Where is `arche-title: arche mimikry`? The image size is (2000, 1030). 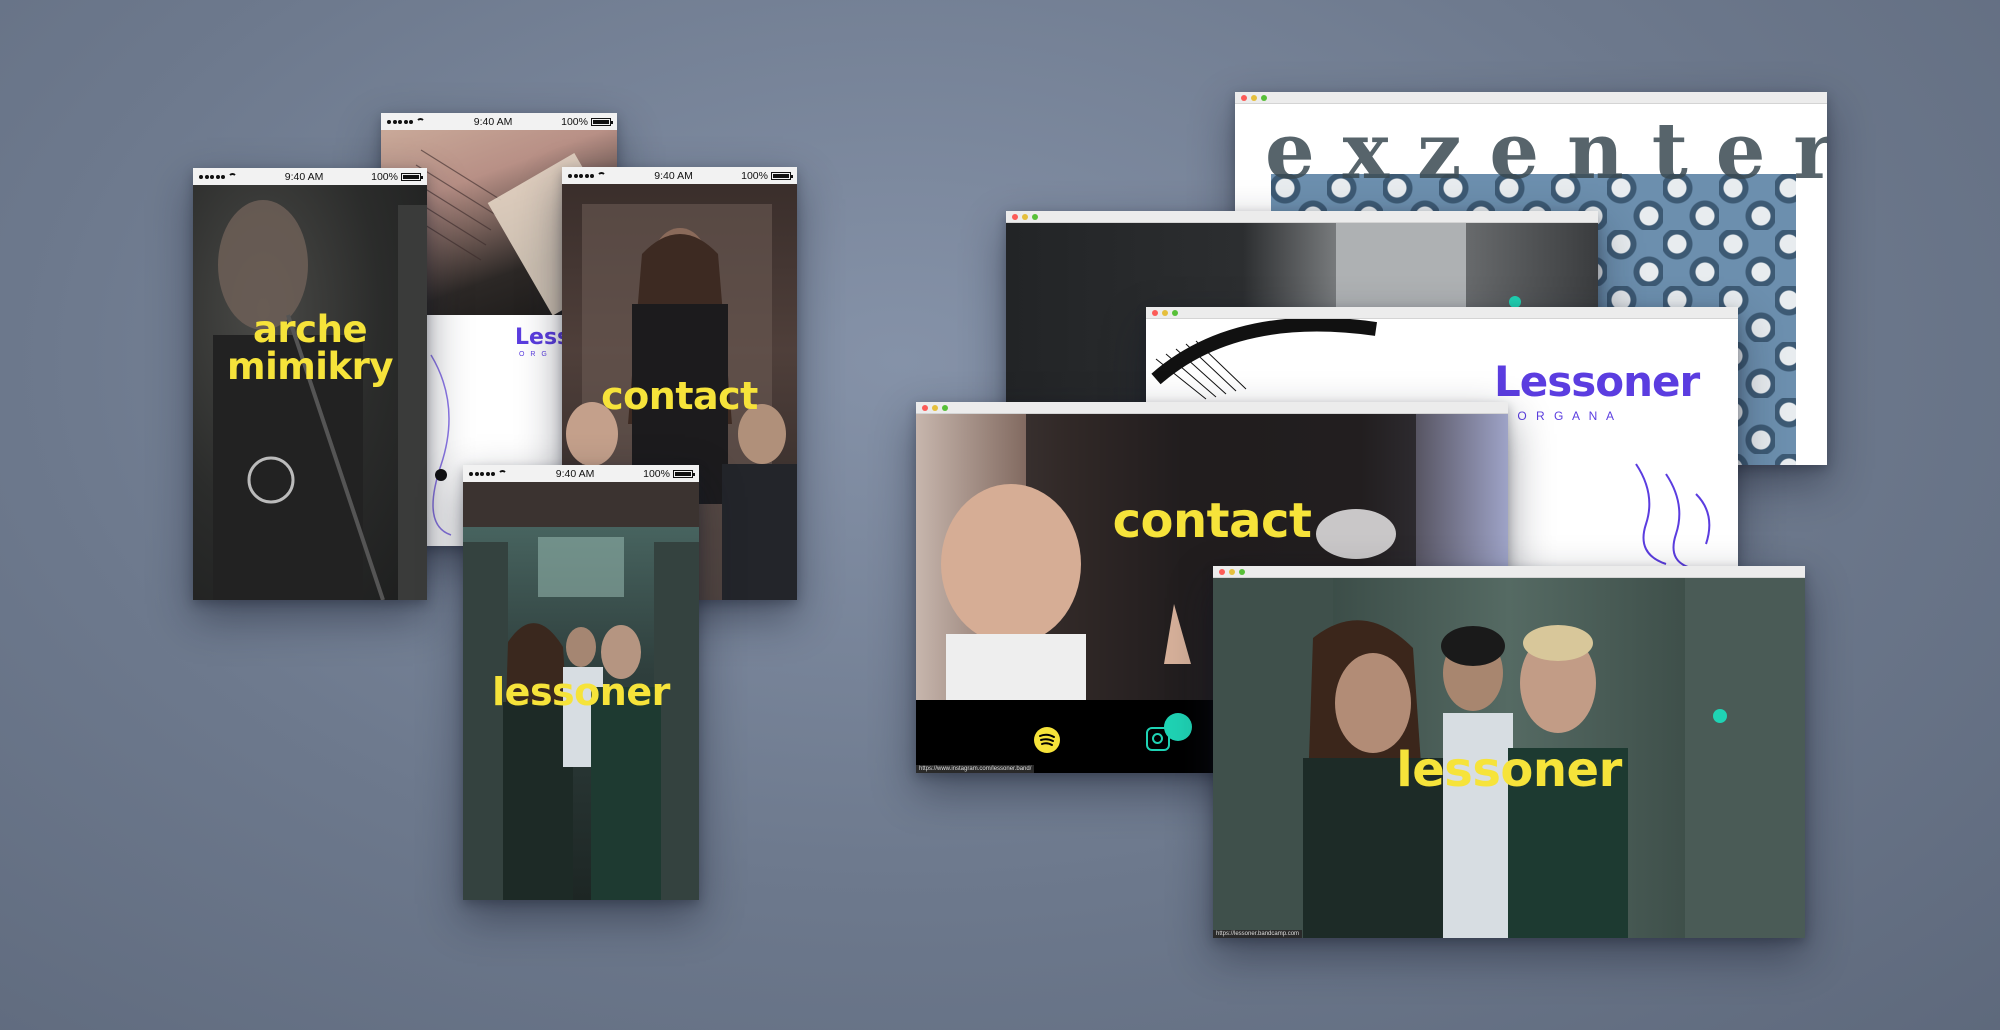
arche-title: arche mimikry is located at coordinates (310, 348).